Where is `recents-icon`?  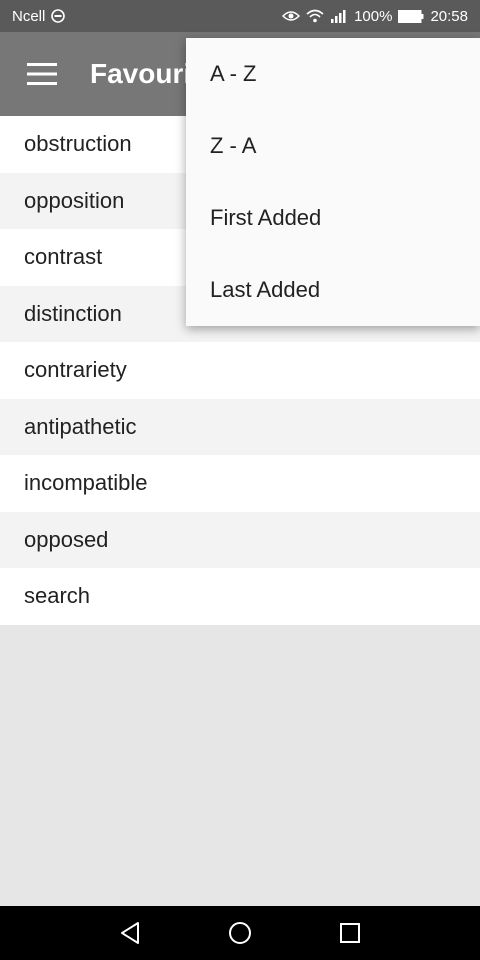
recents-icon is located at coordinates (350, 933).